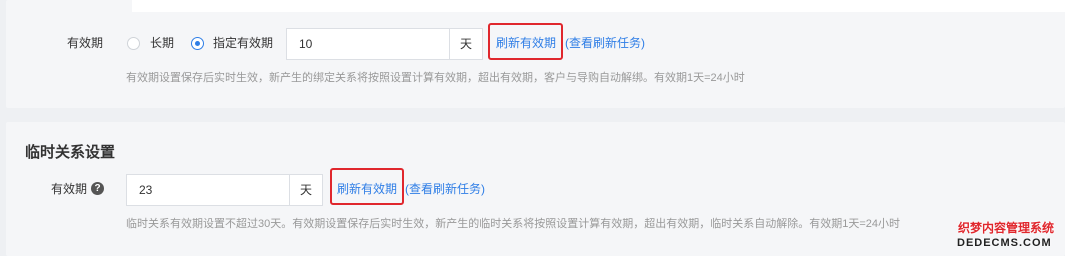 The height and width of the screenshot is (256, 1065). I want to click on radio-long-term, so click(133, 43).